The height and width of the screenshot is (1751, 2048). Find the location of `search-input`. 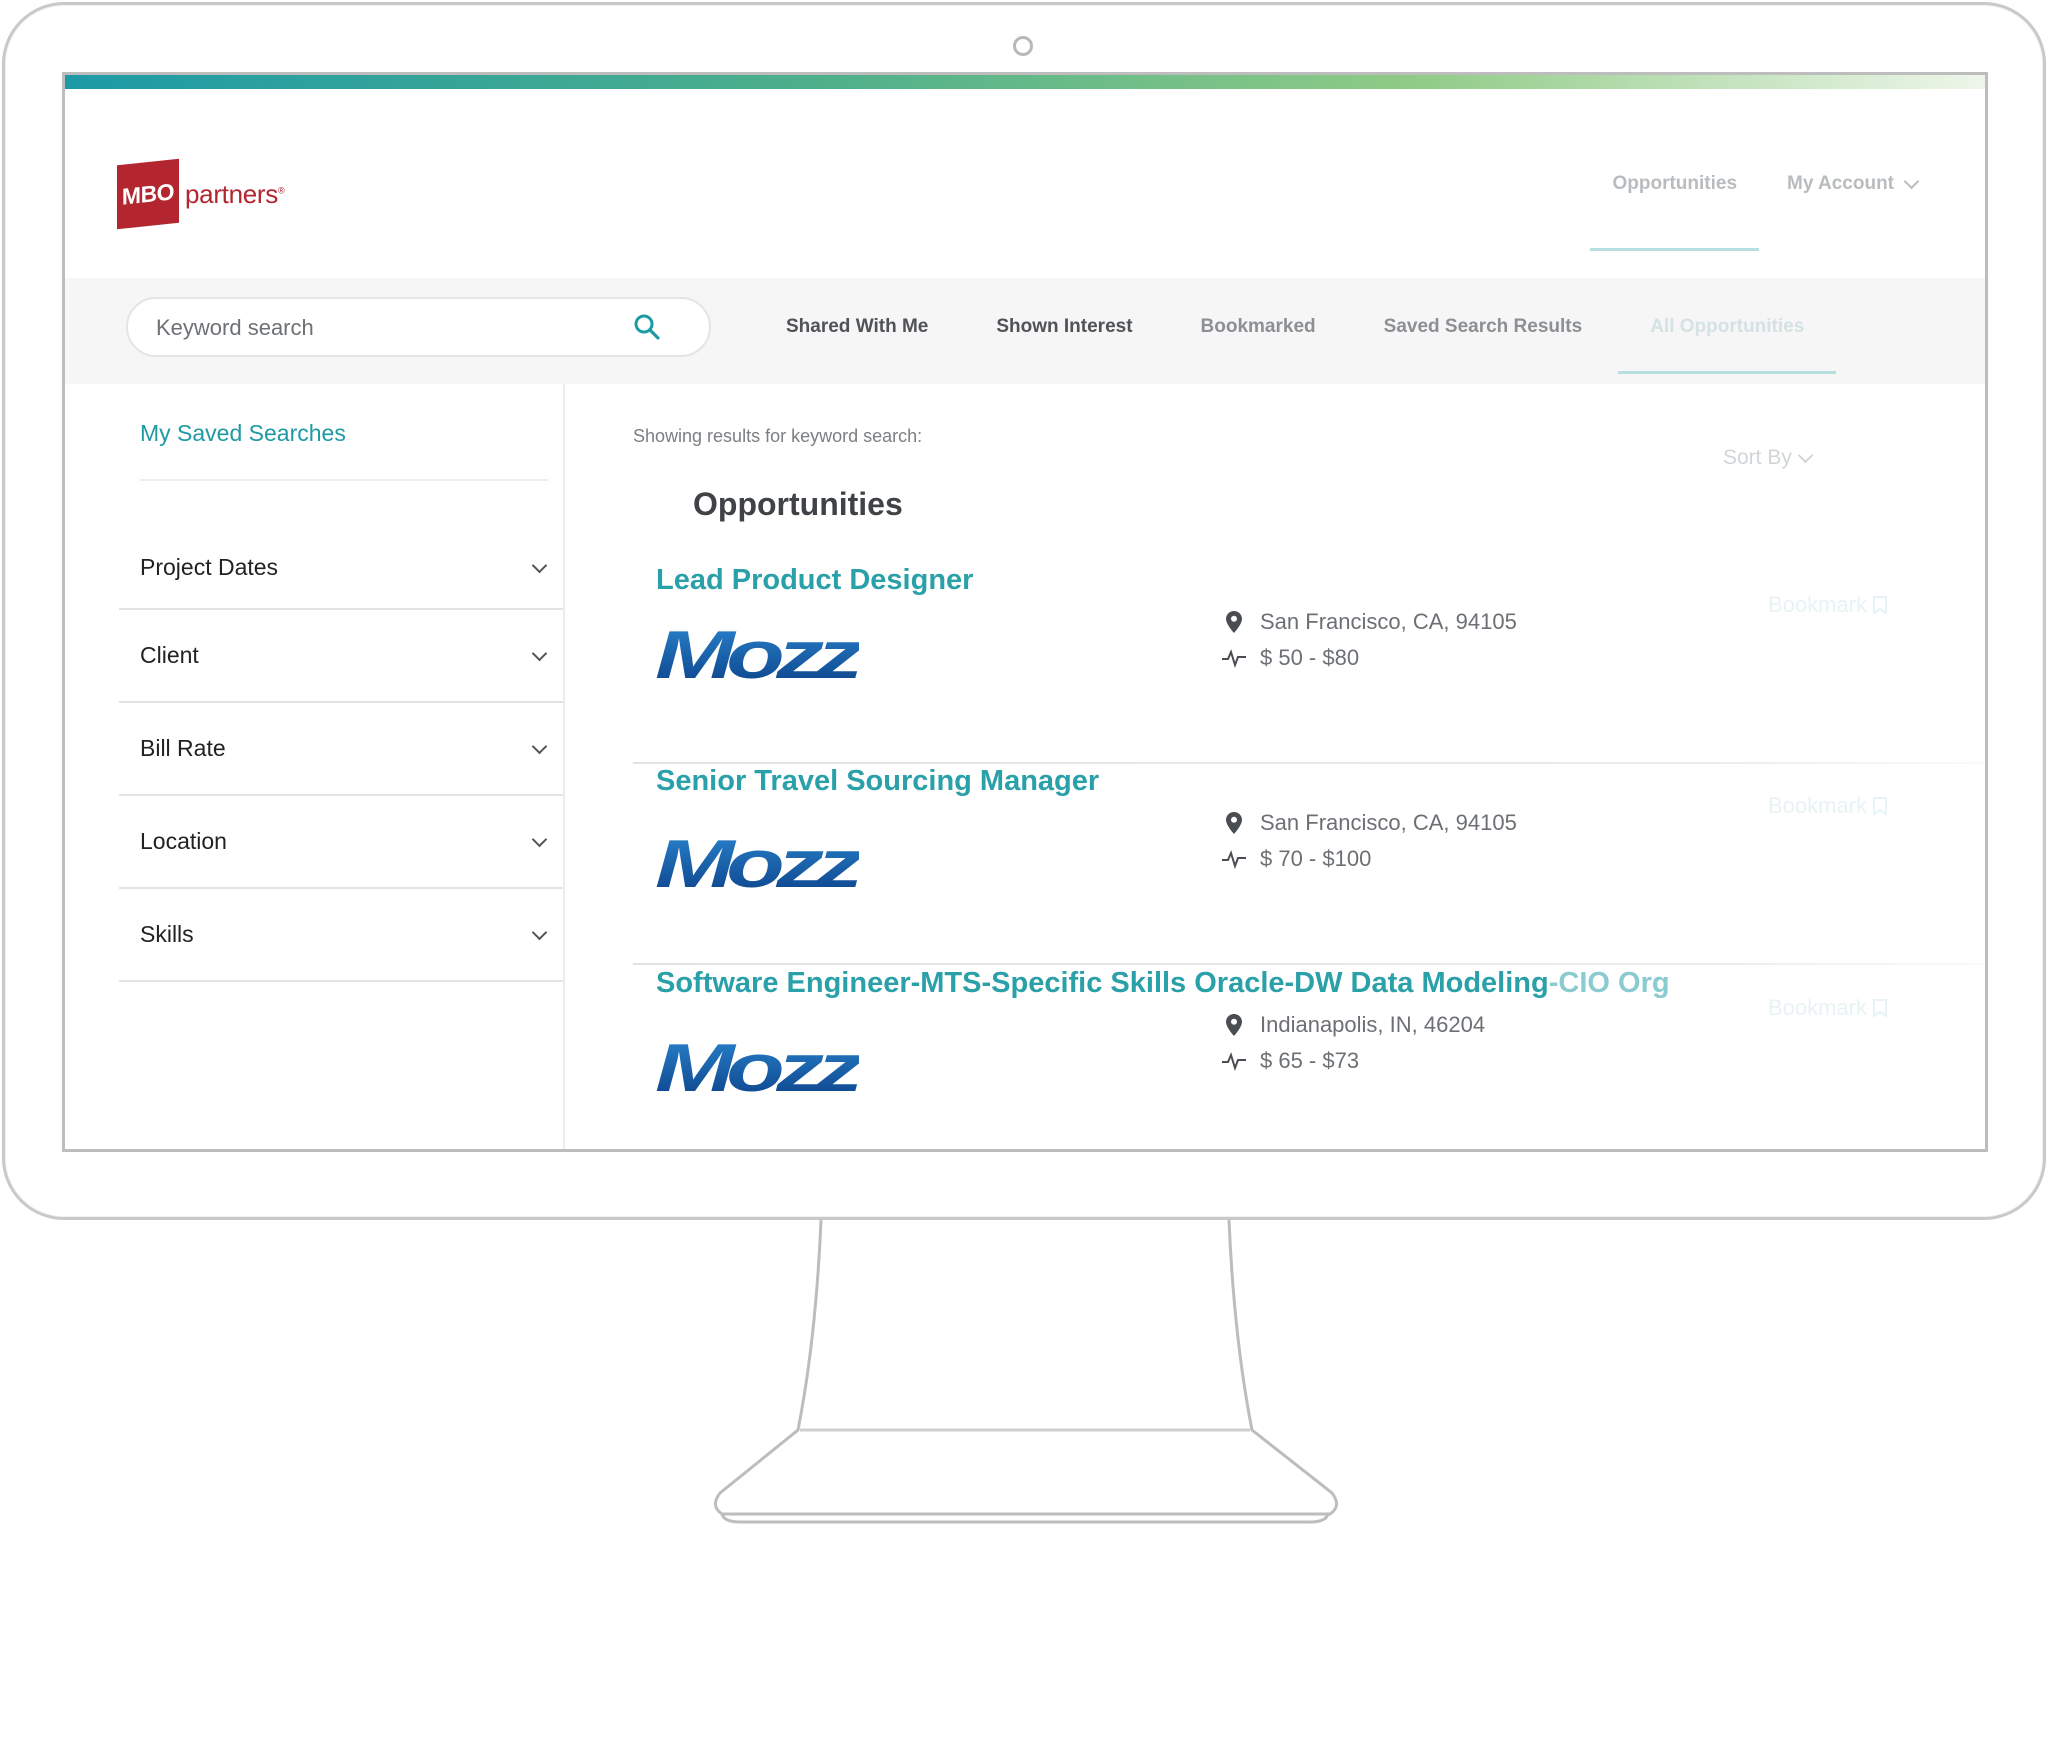

search-input is located at coordinates (391, 328).